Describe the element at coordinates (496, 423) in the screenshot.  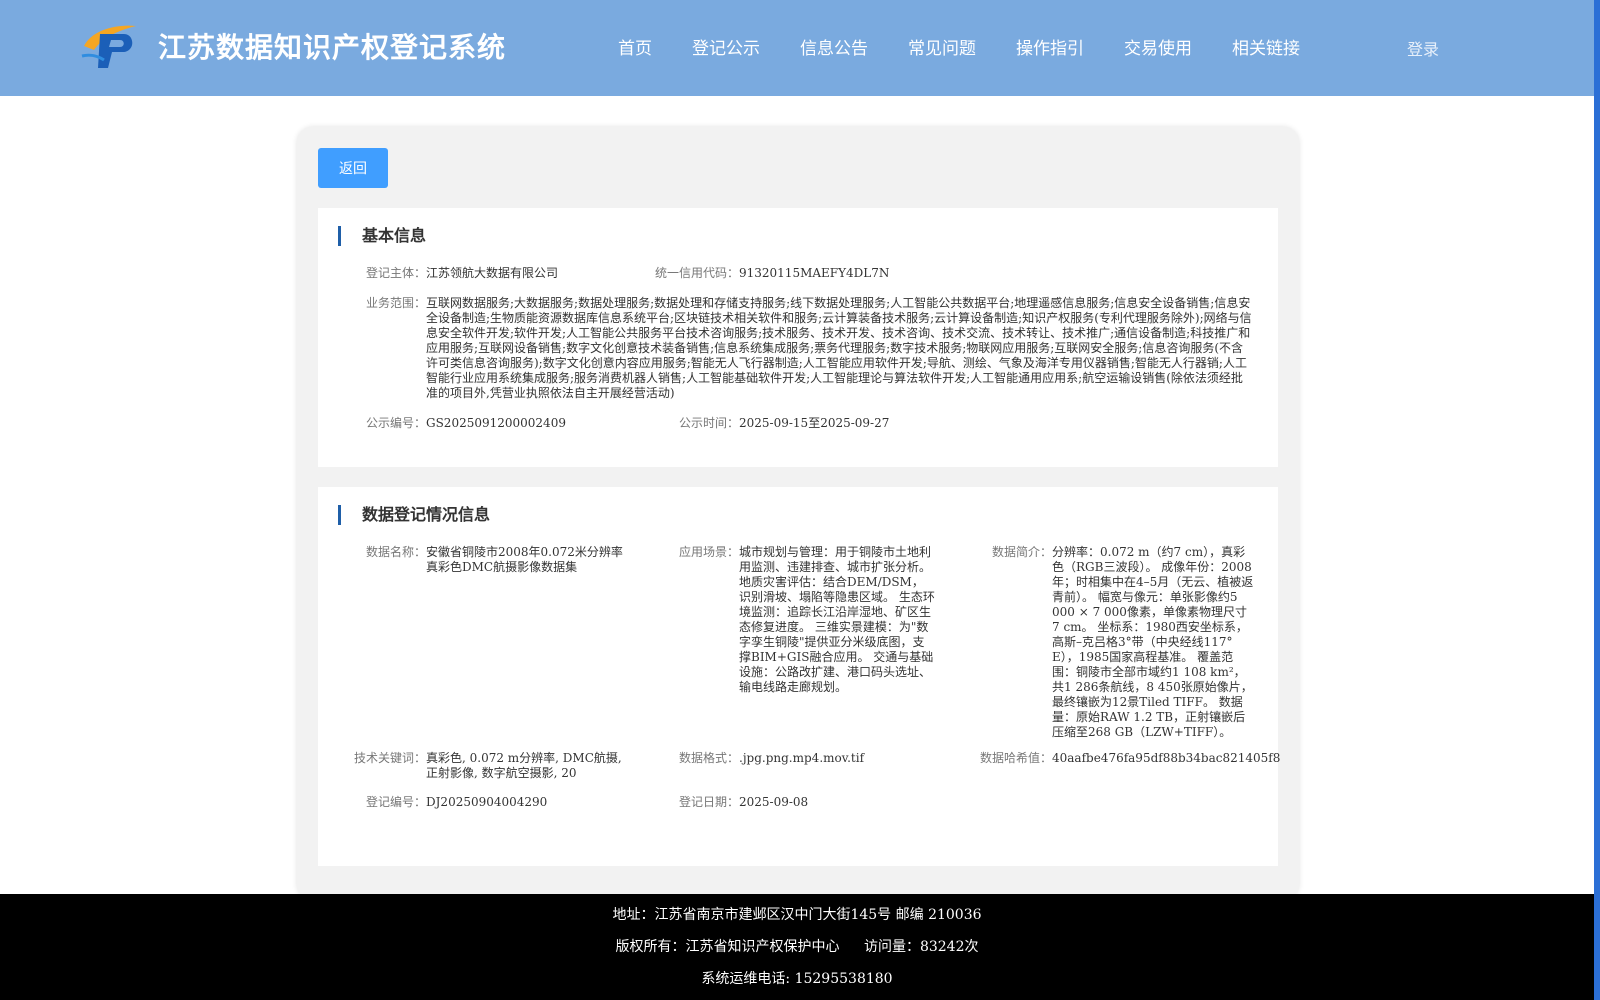
I see `pub-no-value: GS2025091200002409` at that location.